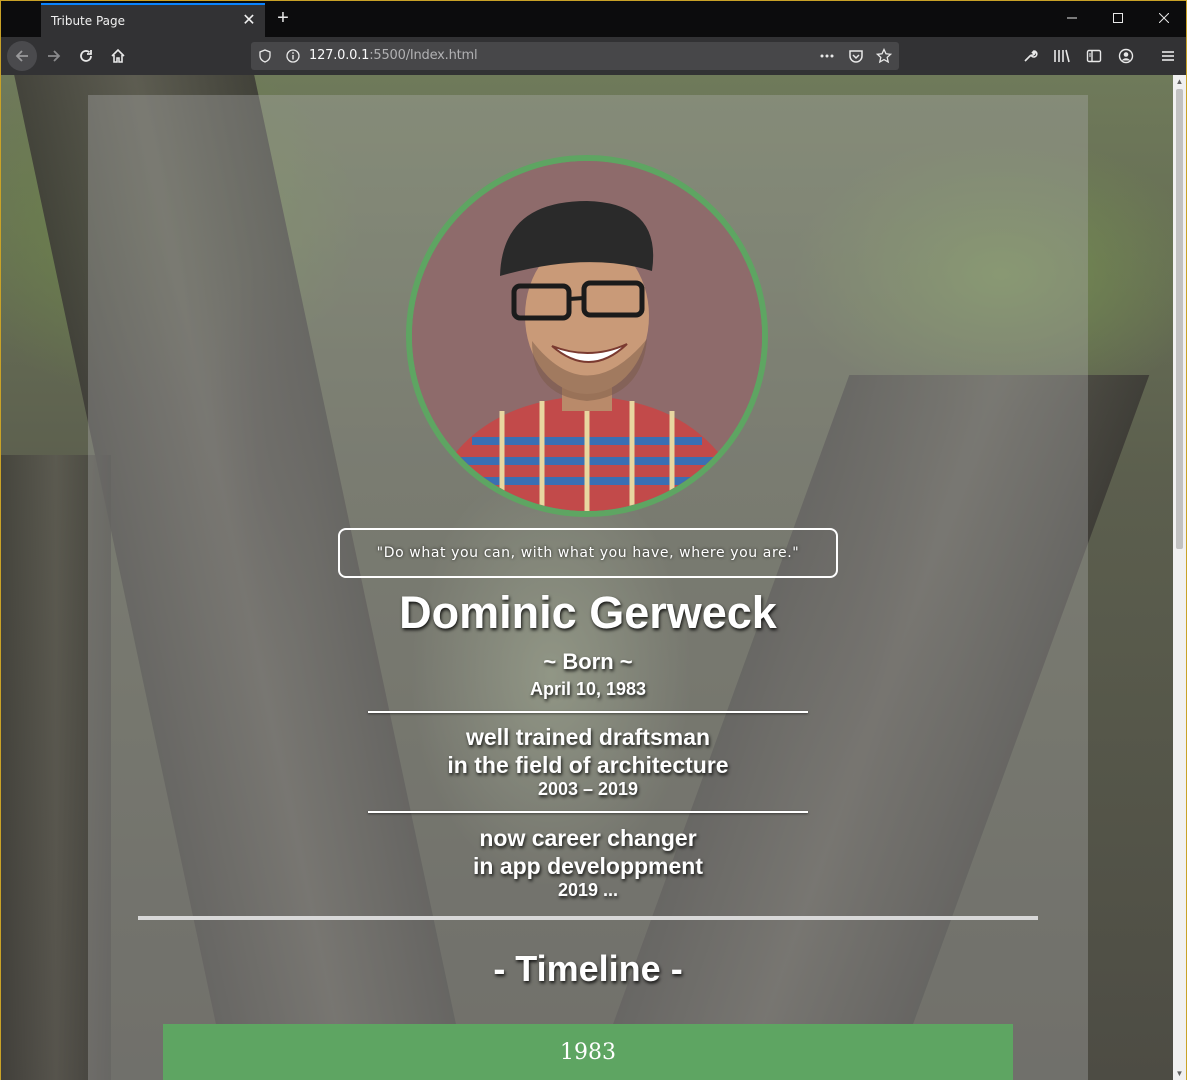  Describe the element at coordinates (1179, 81) in the screenshot. I see `scroll-up-arrow-icon: ▲` at that location.